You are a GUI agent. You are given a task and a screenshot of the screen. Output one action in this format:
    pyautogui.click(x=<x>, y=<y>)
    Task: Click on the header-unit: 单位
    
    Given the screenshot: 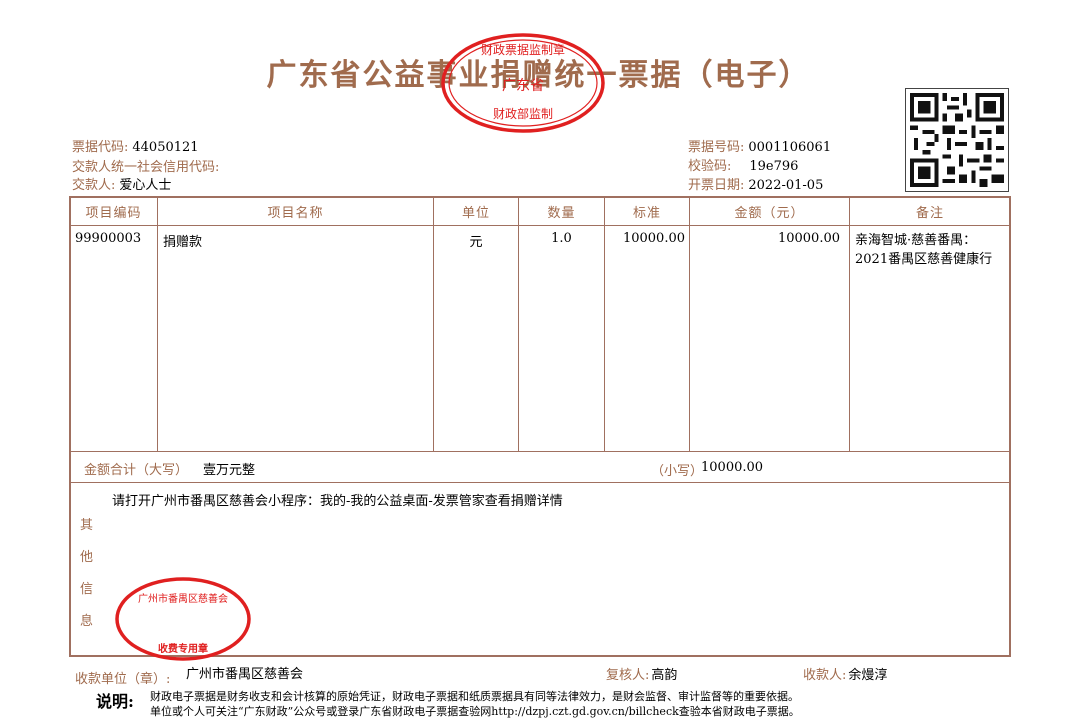 What is the action you would take?
    pyautogui.click(x=475, y=213)
    